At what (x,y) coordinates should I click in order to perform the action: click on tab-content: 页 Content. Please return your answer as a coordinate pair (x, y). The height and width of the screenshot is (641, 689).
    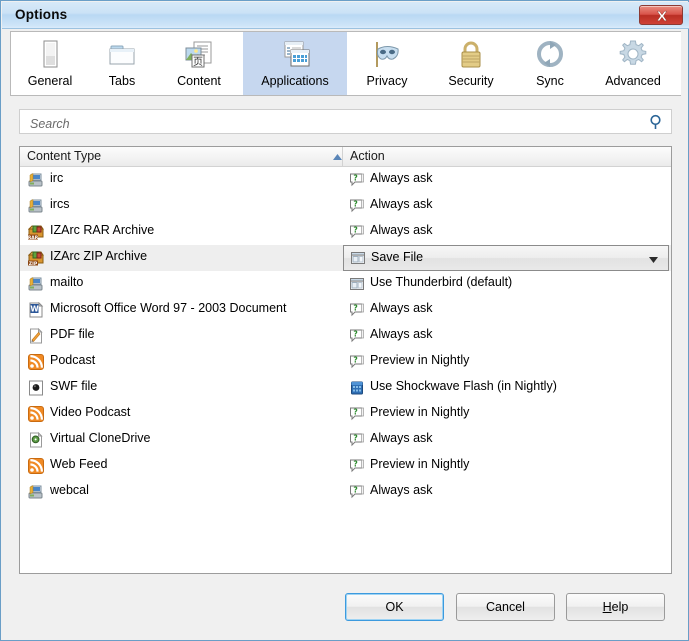
    Looking at the image, I should click on (199, 63).